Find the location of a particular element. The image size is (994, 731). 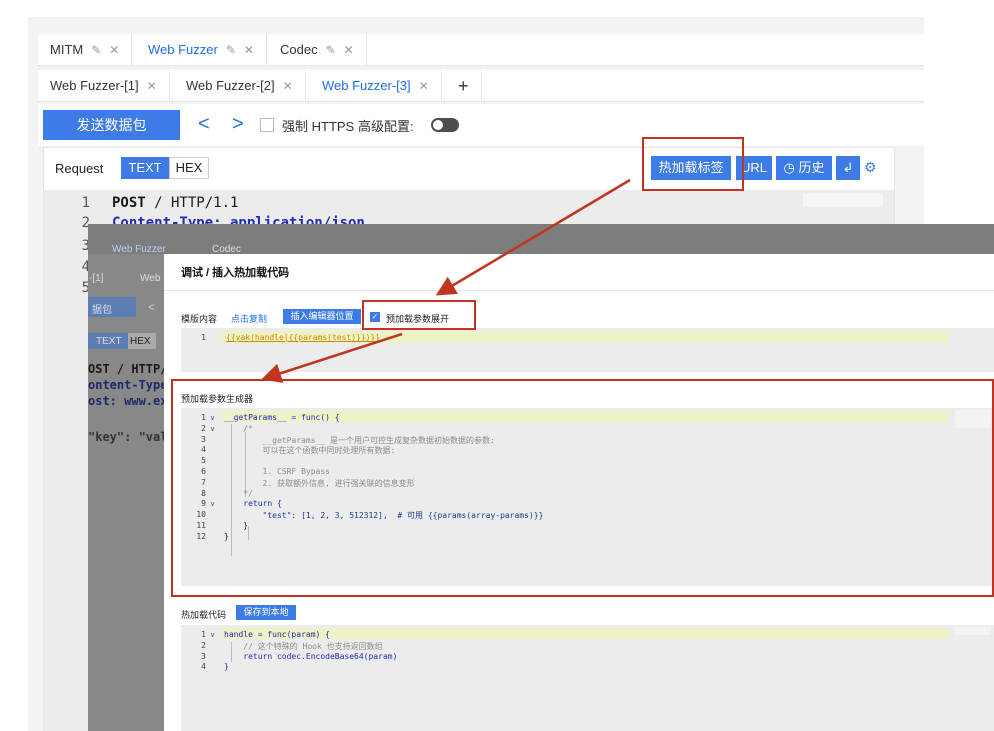

arrow-to-generator is located at coordinates (332, 357).